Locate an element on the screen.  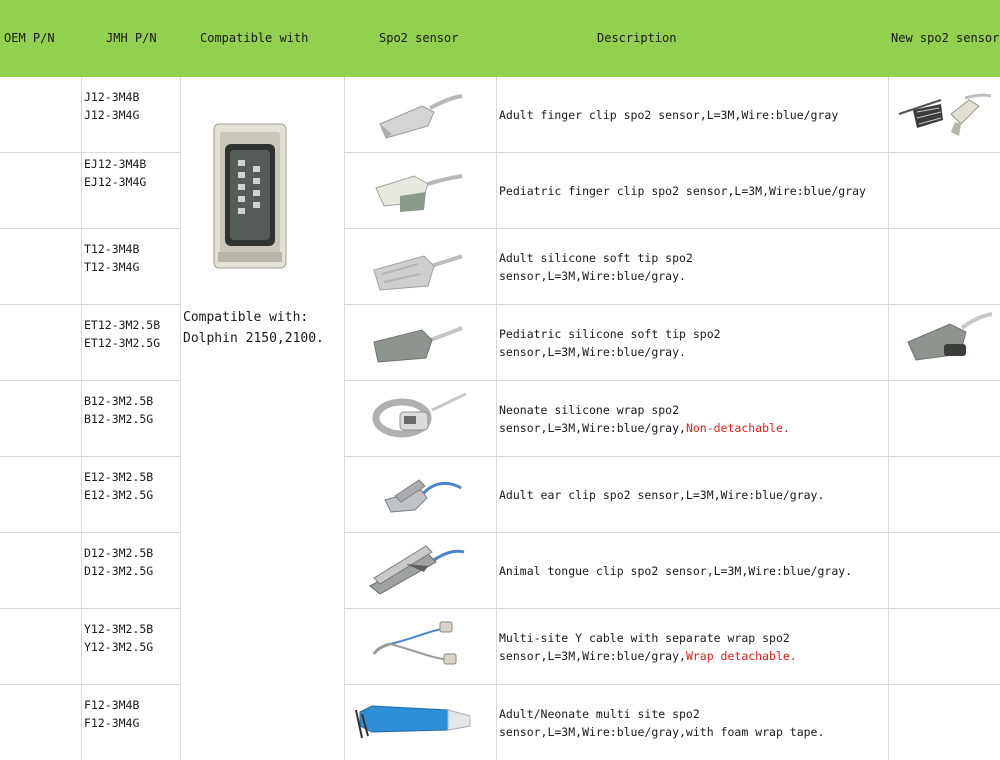
pediatric-soft-tip-icon is located at coordinates (418, 344).